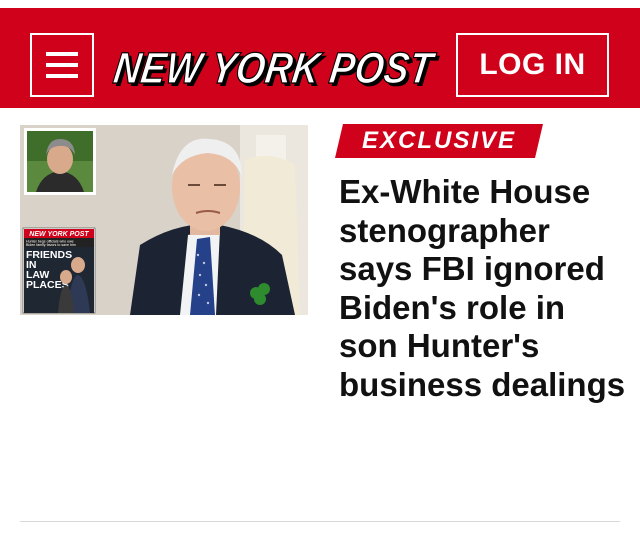 The width and height of the screenshot is (640, 545). Describe the element at coordinates (62, 54) in the screenshot. I see `hamburger-menu-icon` at that location.